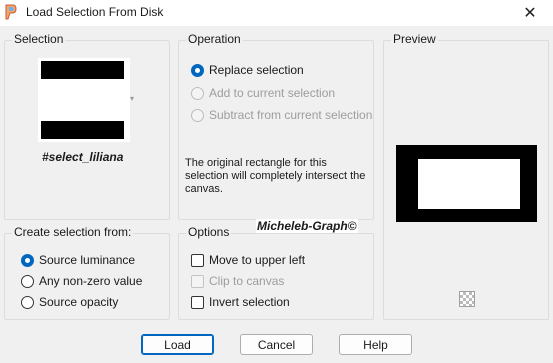 The image size is (553, 363). I want to click on selection-name: #select_liliana, so click(83, 157).